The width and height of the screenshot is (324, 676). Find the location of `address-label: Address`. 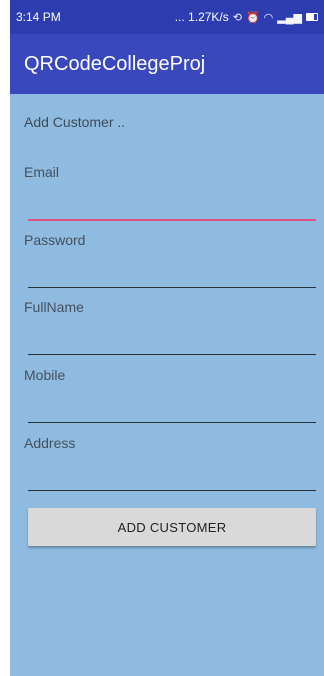

address-label: Address is located at coordinates (50, 443).